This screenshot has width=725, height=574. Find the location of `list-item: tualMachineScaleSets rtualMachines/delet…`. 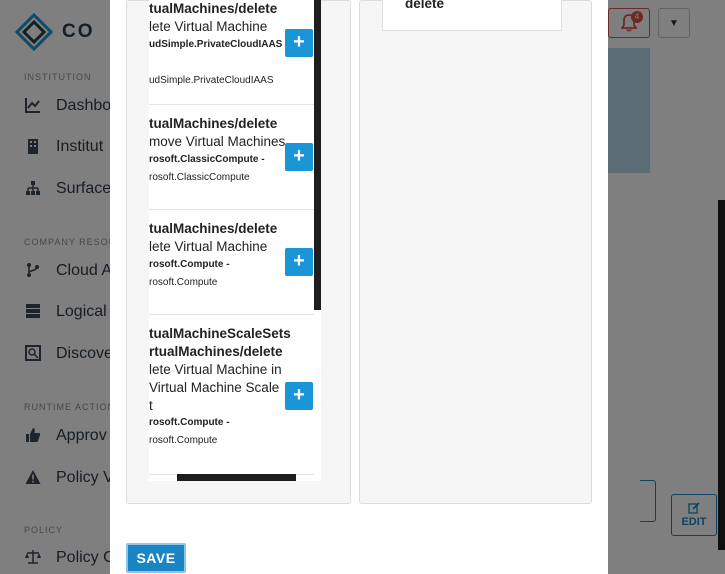

list-item: tualMachineScaleSets rtualMachines/delet… is located at coordinates (231, 395).